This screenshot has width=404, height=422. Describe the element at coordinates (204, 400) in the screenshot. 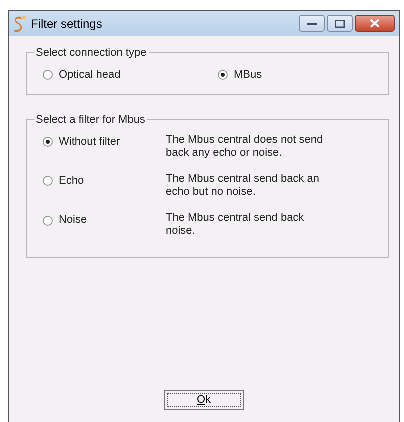

I see `ok-button: Ok` at that location.